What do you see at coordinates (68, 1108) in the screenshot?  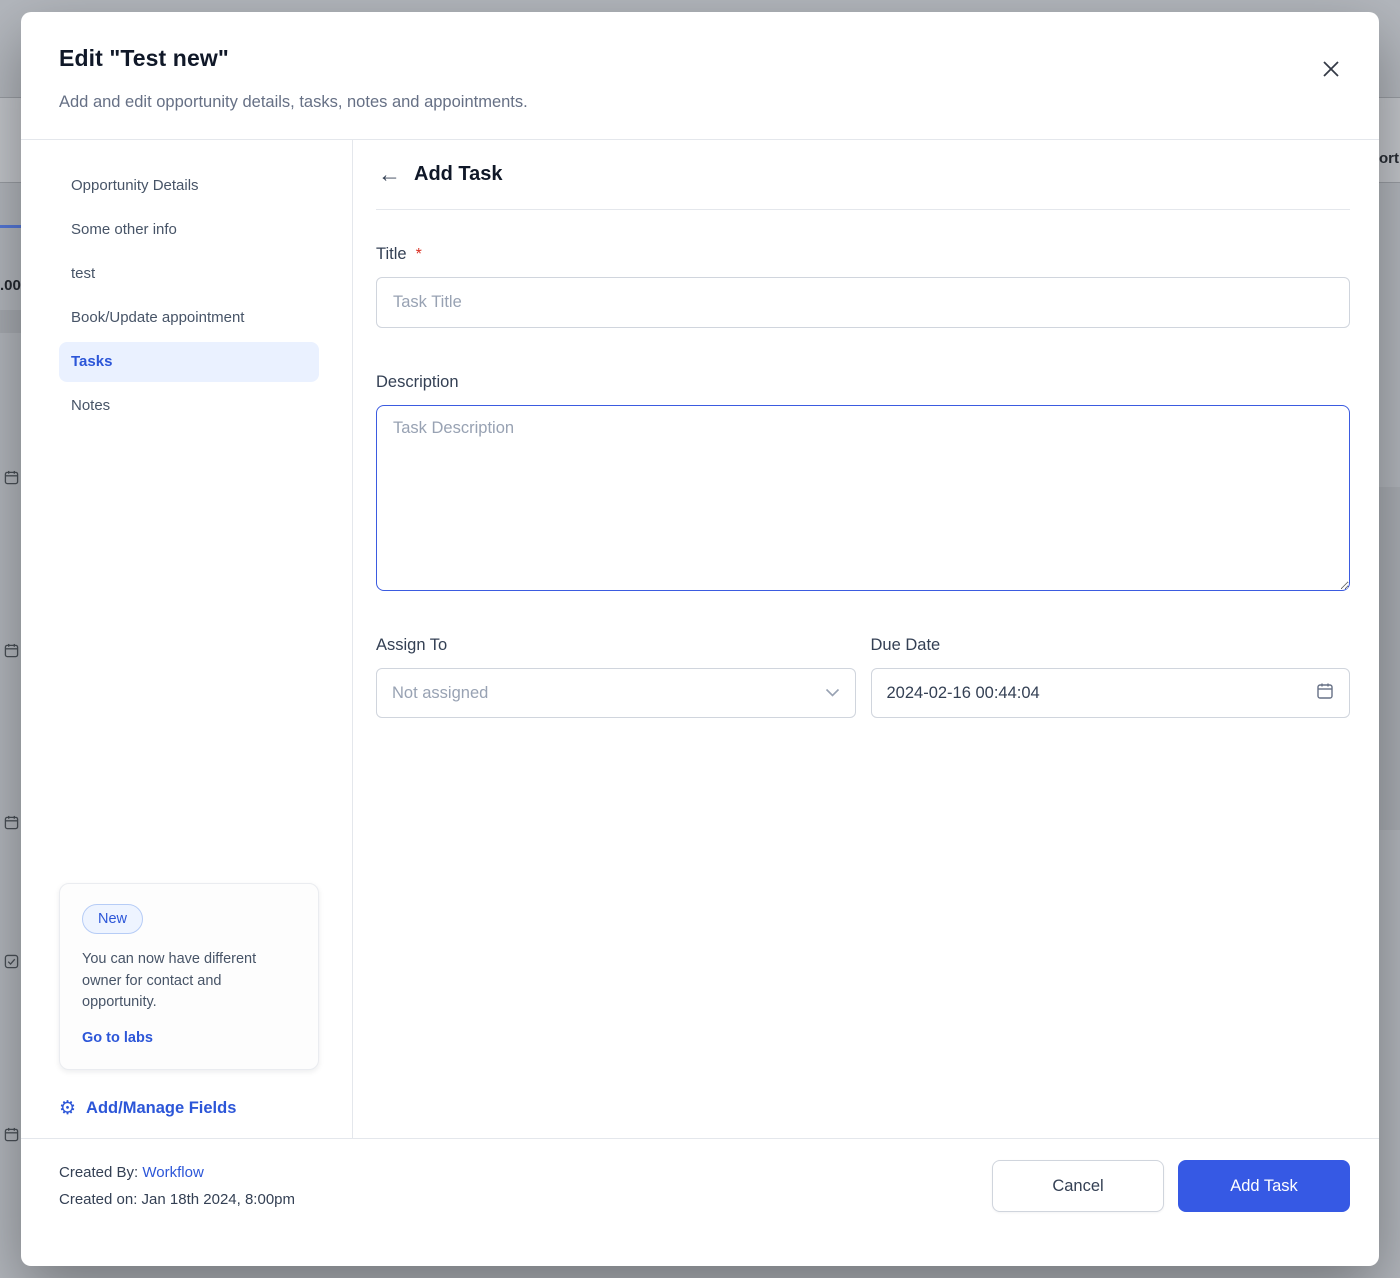 I see `gear-icon: ⚙` at bounding box center [68, 1108].